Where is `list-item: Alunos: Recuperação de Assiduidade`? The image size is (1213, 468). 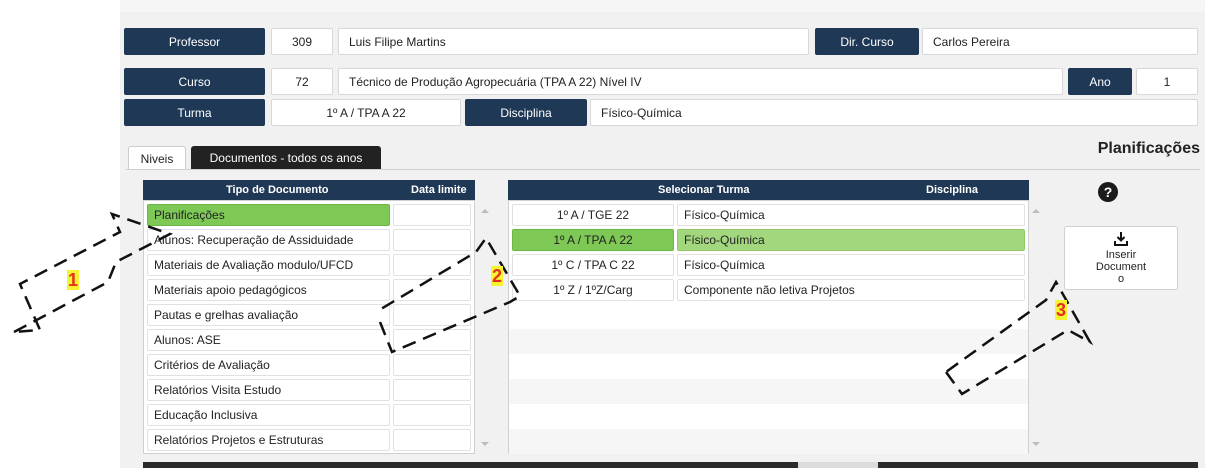 list-item: Alunos: Recuperação de Assiduidade is located at coordinates (268, 240).